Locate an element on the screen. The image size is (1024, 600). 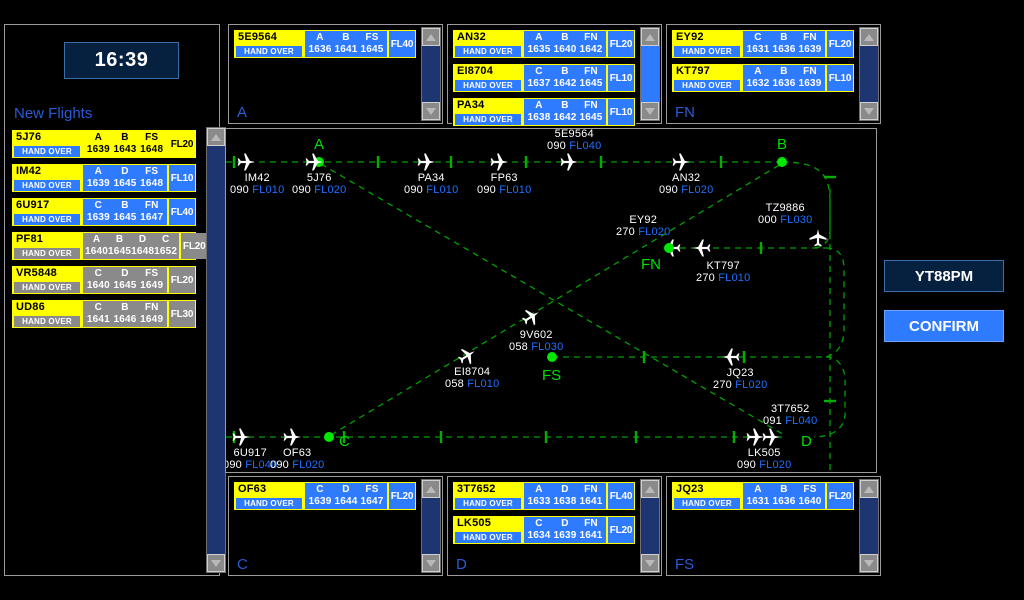
flight-route-block: C D FS 1640 1645 1649 is located at coordinates (125, 280).